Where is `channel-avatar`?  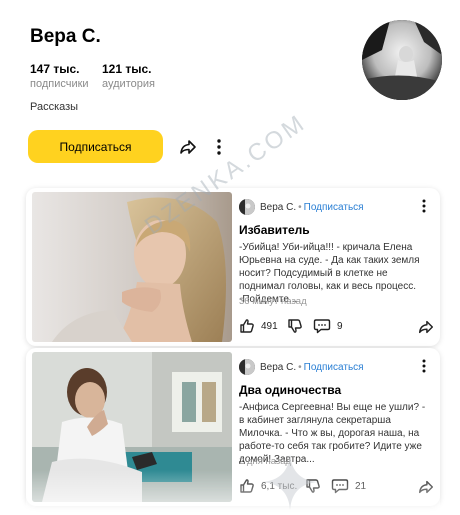 channel-avatar is located at coordinates (402, 60).